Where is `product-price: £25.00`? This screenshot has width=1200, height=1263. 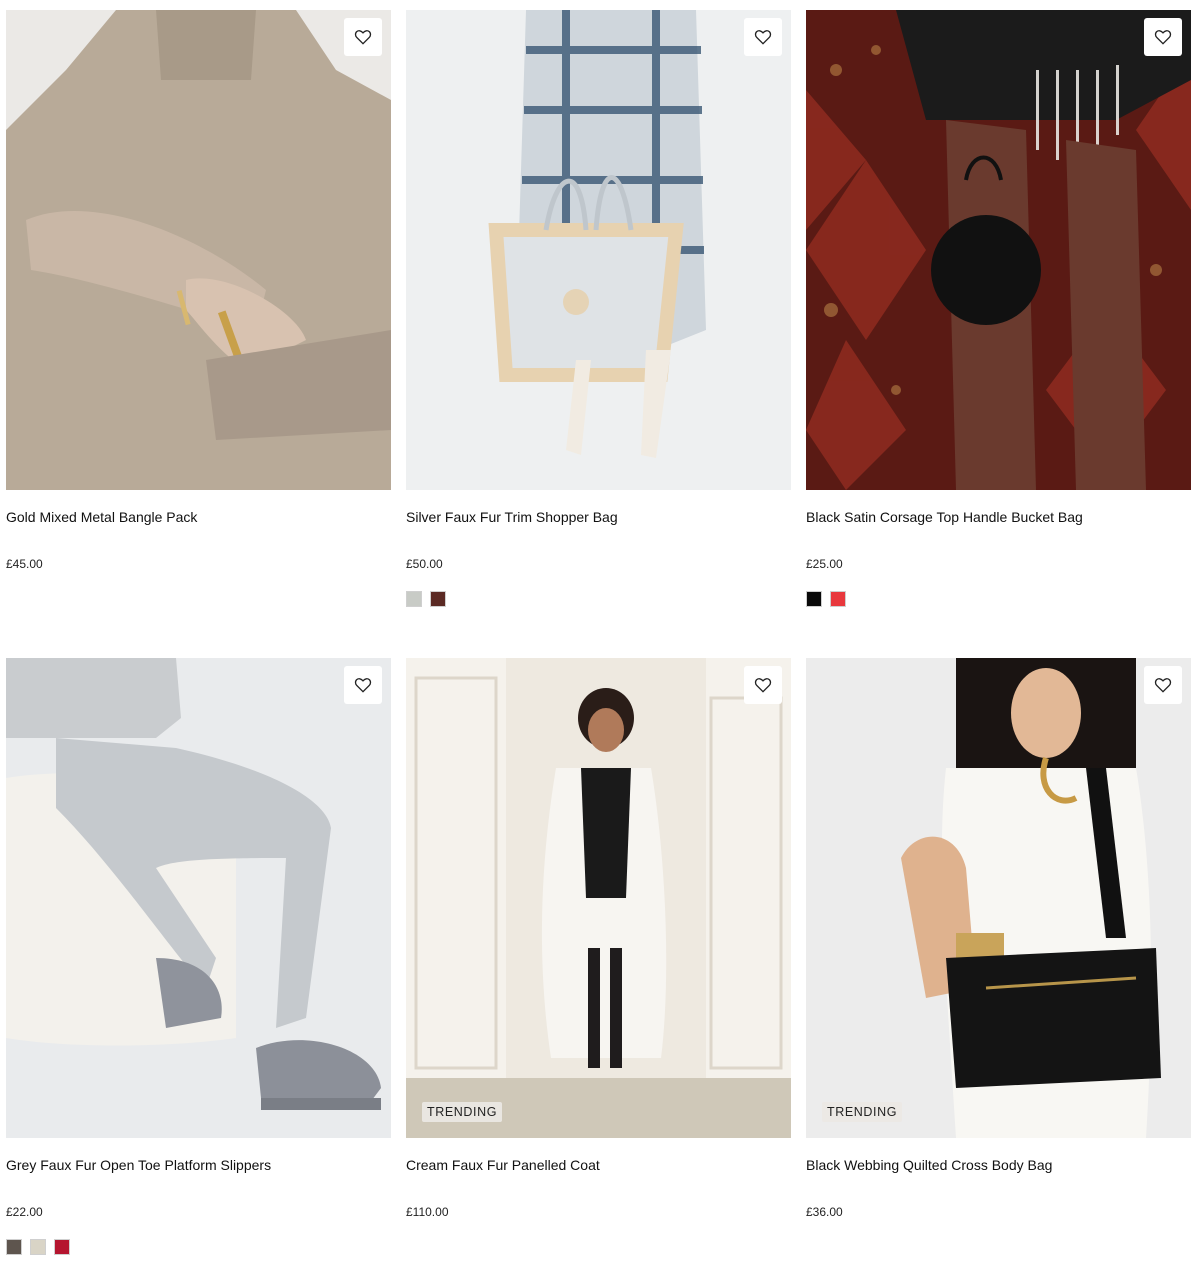 product-price: £25.00 is located at coordinates (824, 564).